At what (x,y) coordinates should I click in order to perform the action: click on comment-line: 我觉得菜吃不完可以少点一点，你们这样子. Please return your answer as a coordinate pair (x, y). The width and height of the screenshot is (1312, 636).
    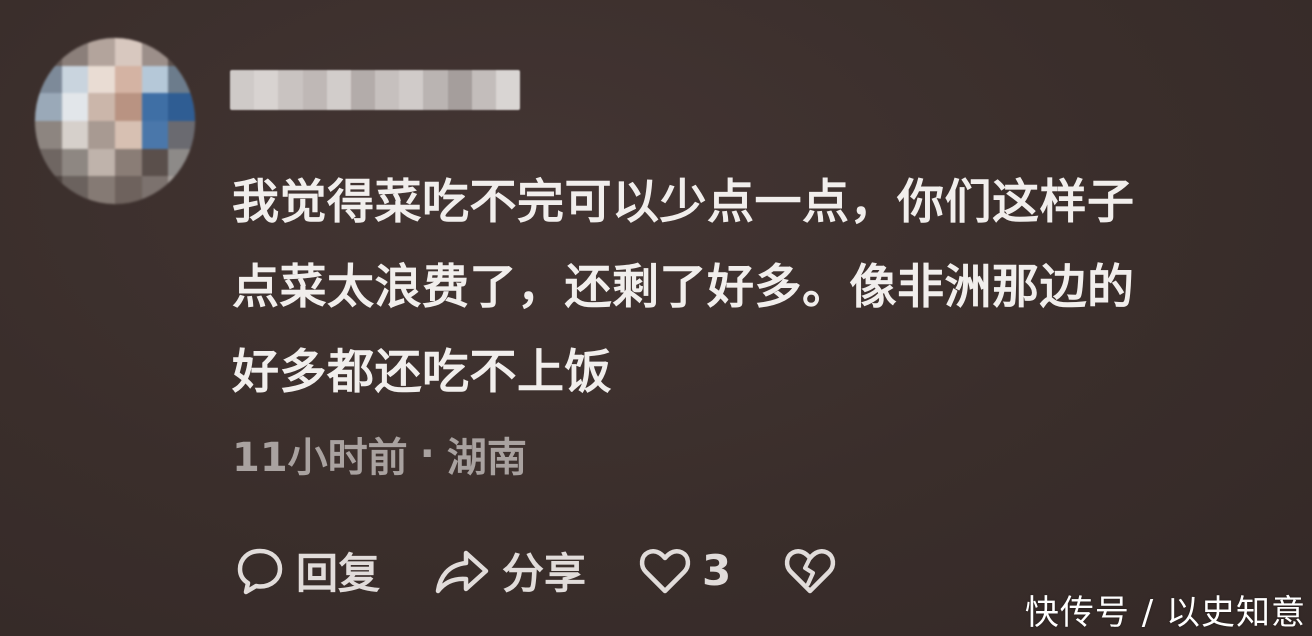
    Looking at the image, I should click on (683, 202).